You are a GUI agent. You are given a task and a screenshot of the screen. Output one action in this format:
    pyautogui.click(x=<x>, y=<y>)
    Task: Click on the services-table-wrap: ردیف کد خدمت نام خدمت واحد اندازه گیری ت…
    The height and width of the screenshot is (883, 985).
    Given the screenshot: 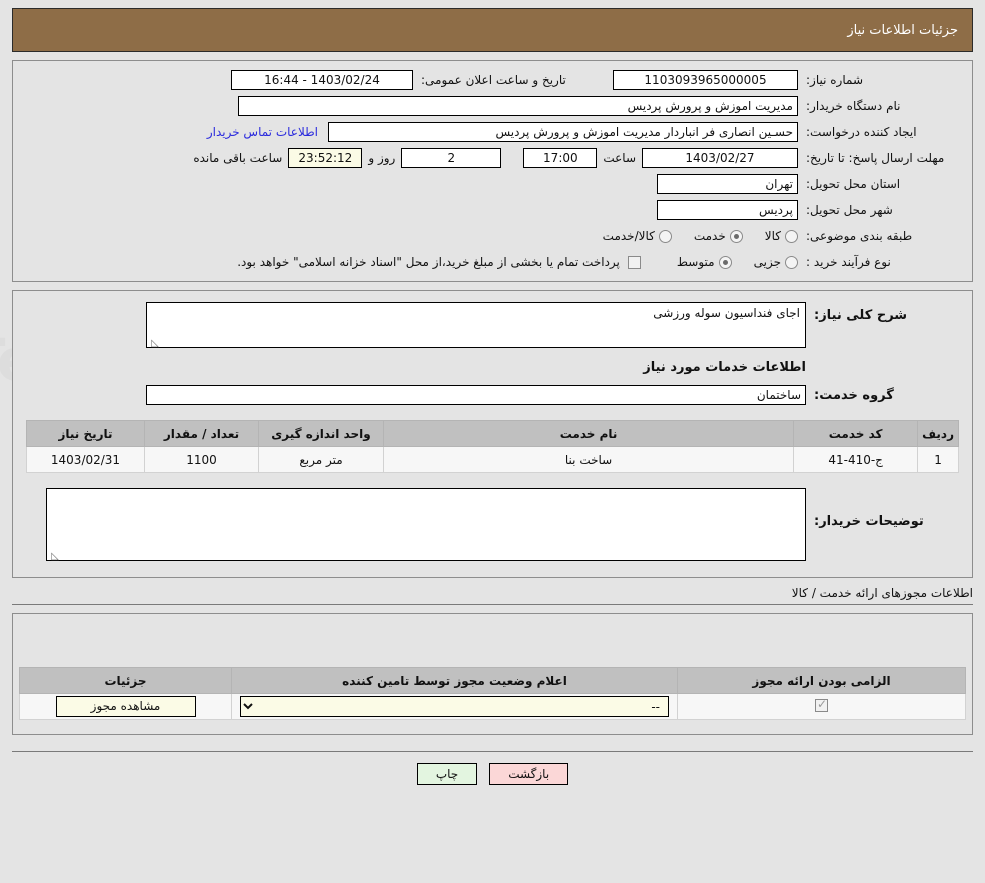 What is the action you would take?
    pyautogui.click(x=492, y=446)
    